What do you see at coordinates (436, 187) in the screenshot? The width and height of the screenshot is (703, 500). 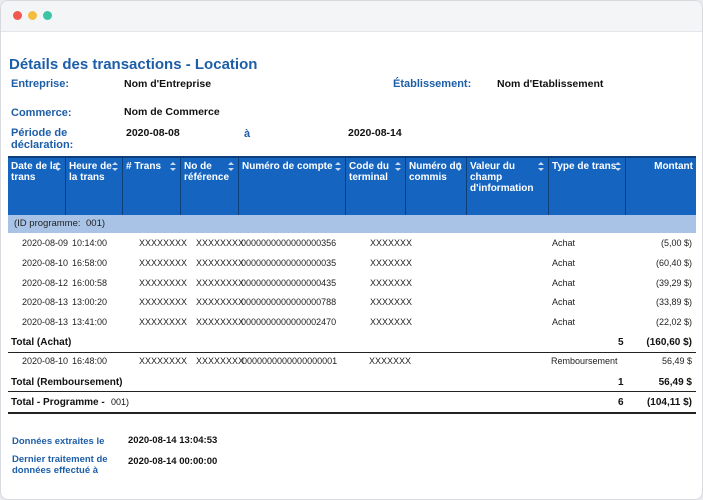 I see `column-header-clerk: Numéro du commis` at bounding box center [436, 187].